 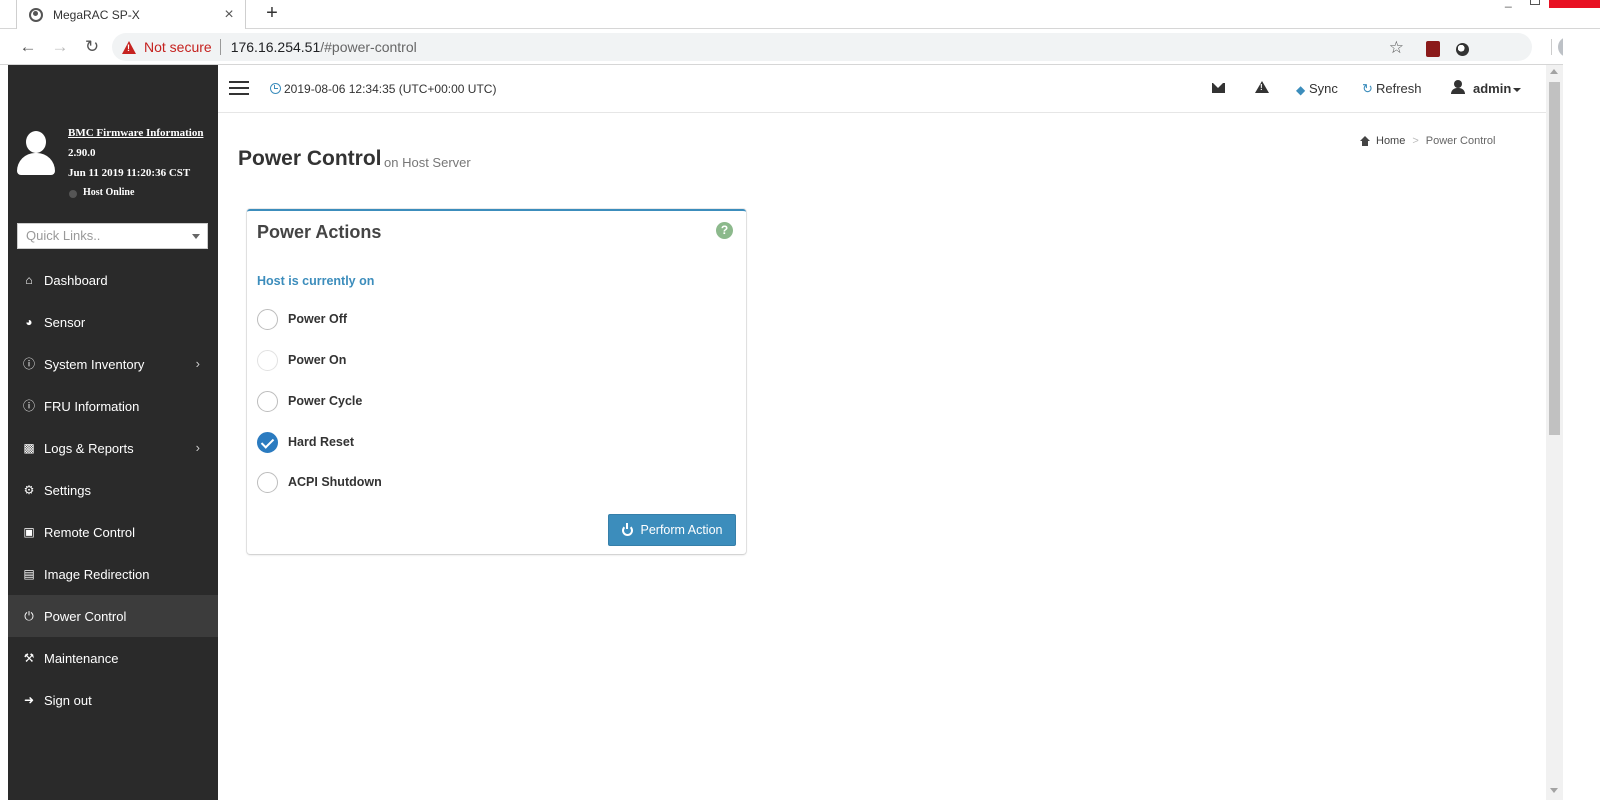 I want to click on radio-power-on, so click(x=267, y=360).